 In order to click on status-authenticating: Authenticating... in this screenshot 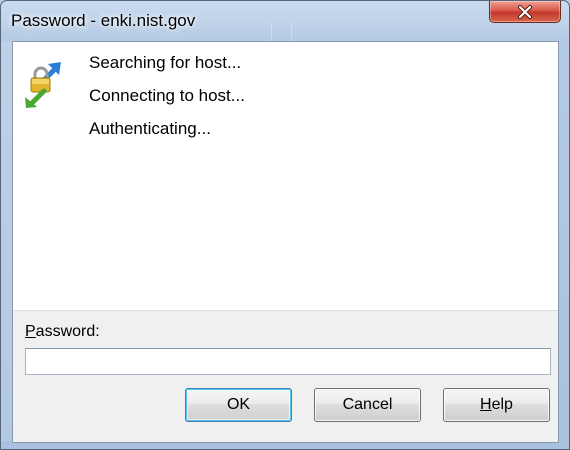, I will do `click(150, 128)`.